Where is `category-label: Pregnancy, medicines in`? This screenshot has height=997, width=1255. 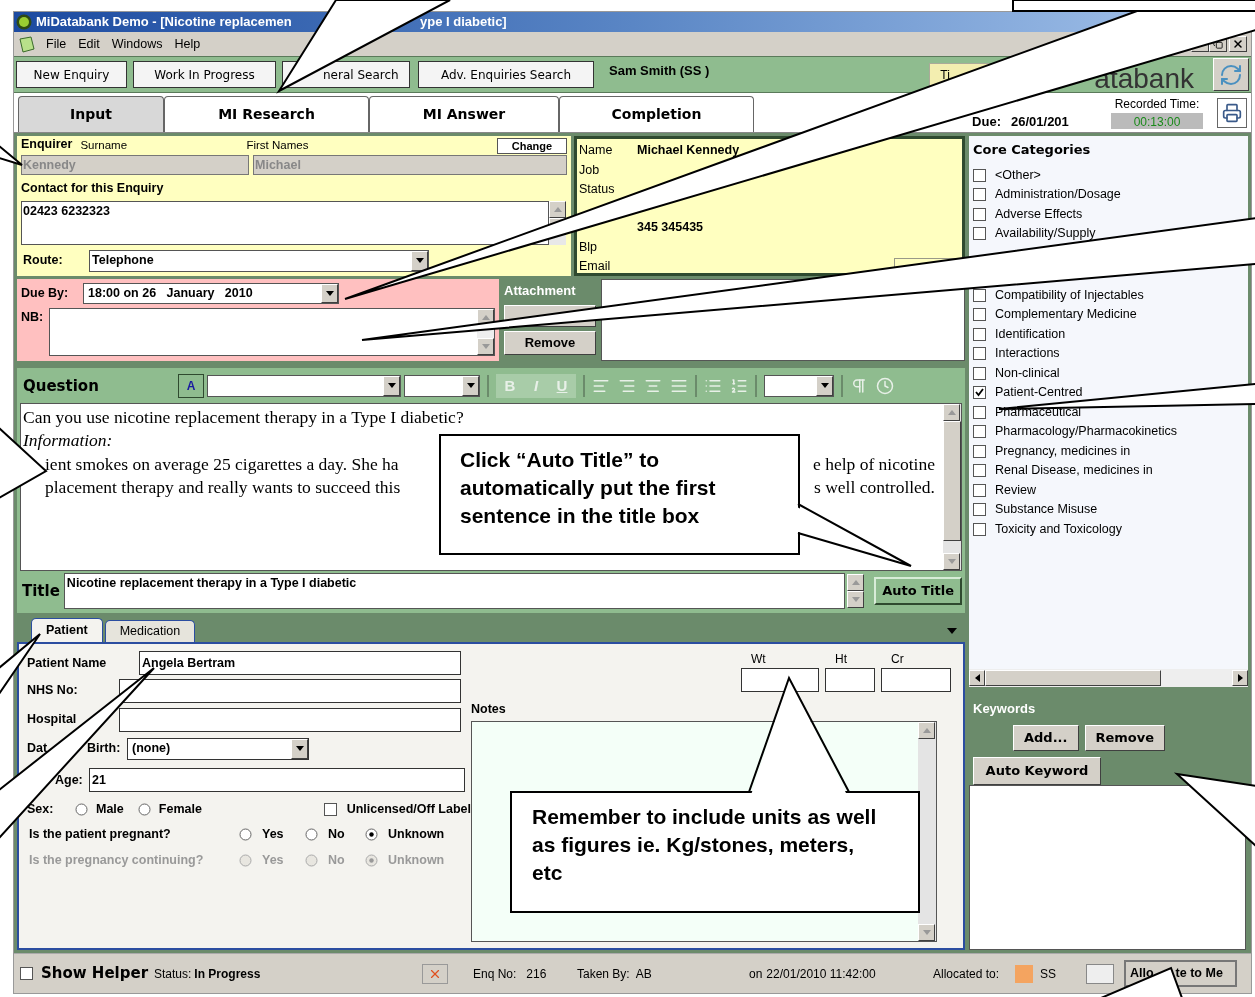 category-label: Pregnancy, medicines in is located at coordinates (1063, 451).